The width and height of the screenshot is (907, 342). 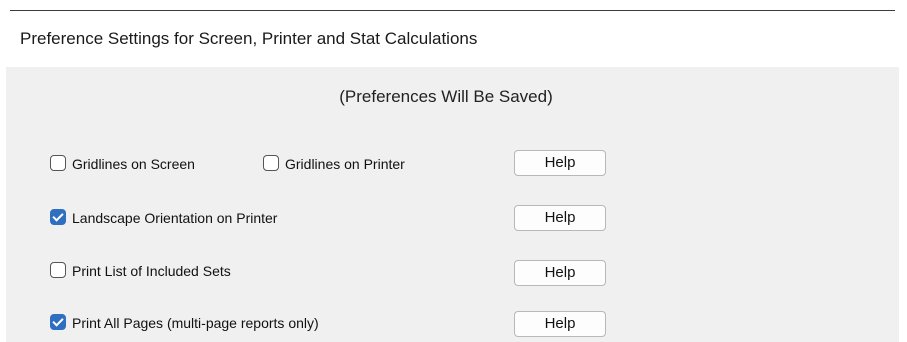 What do you see at coordinates (174, 218) in the screenshot?
I see `landscape-orientation-label: Landscape Orientation on Printer` at bounding box center [174, 218].